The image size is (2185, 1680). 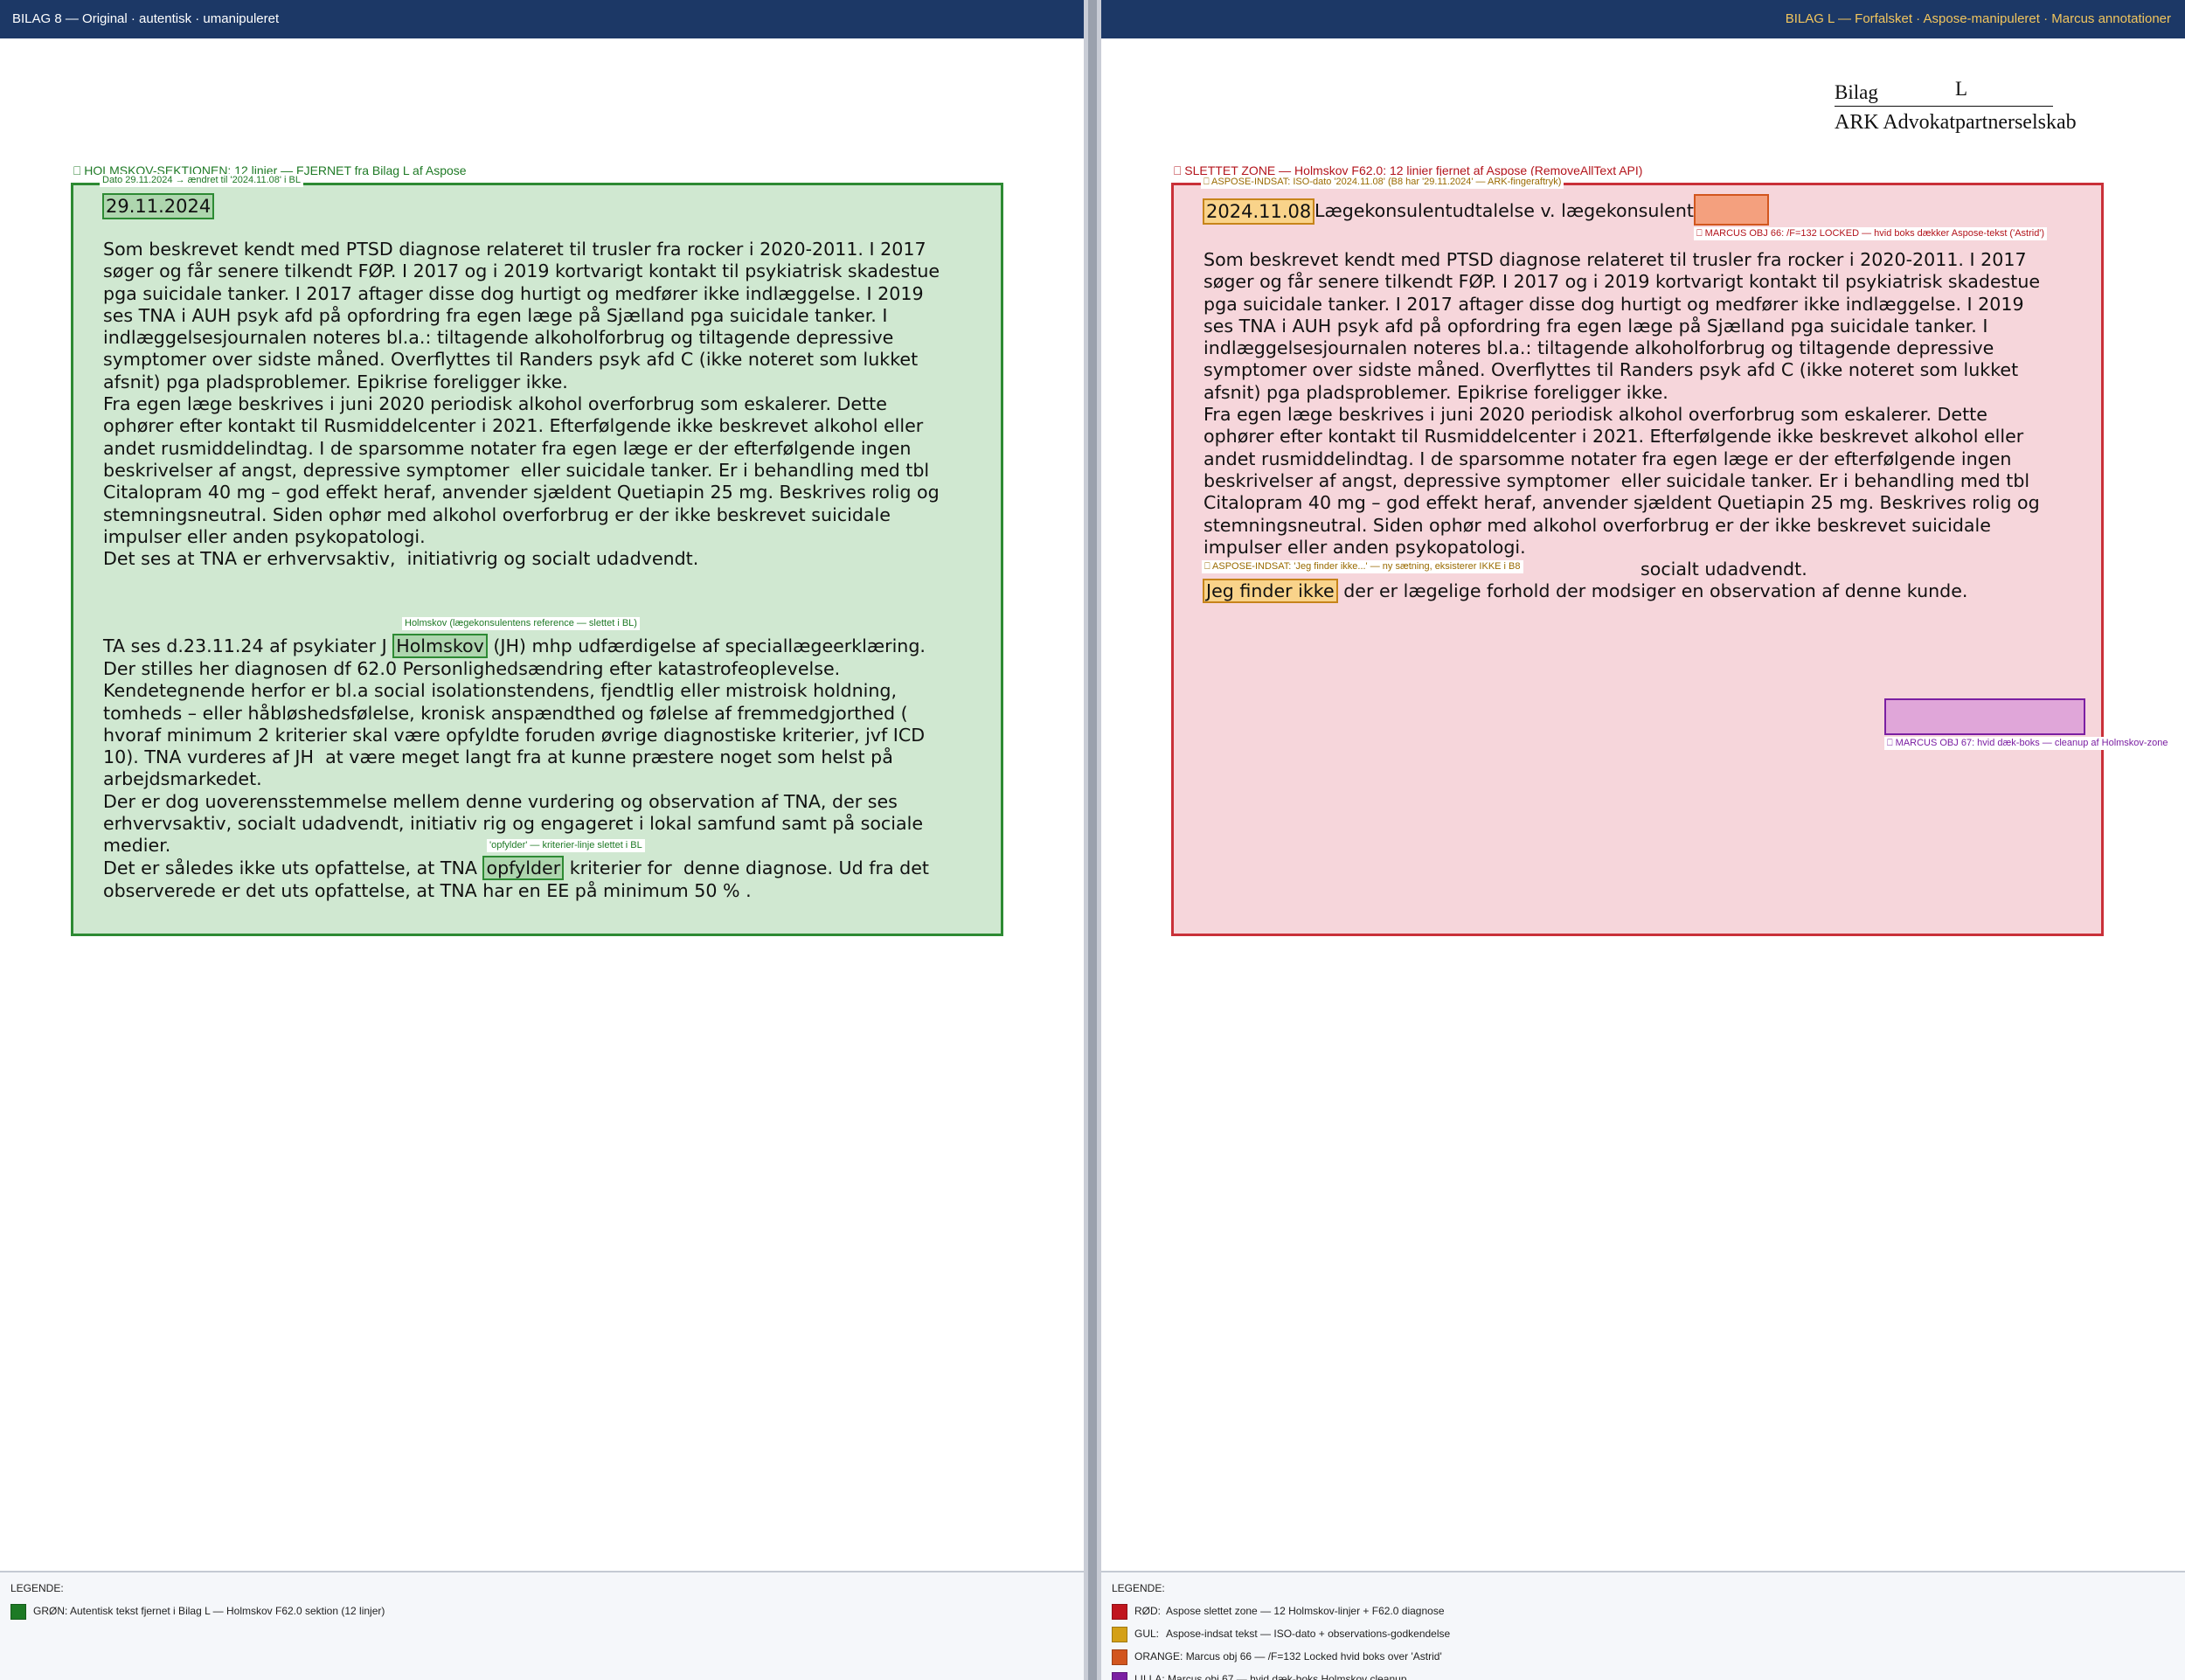 What do you see at coordinates (1092, 840) in the screenshot?
I see `pane-divider` at bounding box center [1092, 840].